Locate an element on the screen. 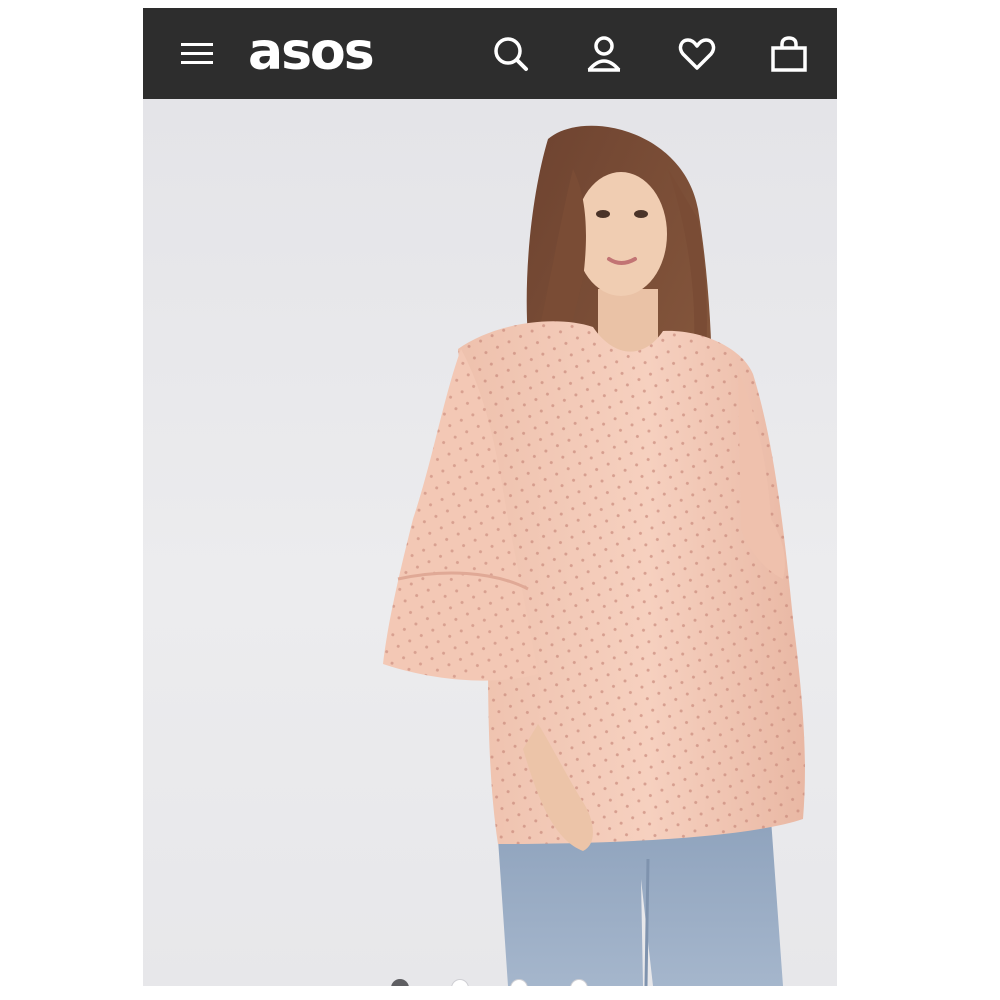 This screenshot has height=1000, width=1000. heart-icon is located at coordinates (697, 54).